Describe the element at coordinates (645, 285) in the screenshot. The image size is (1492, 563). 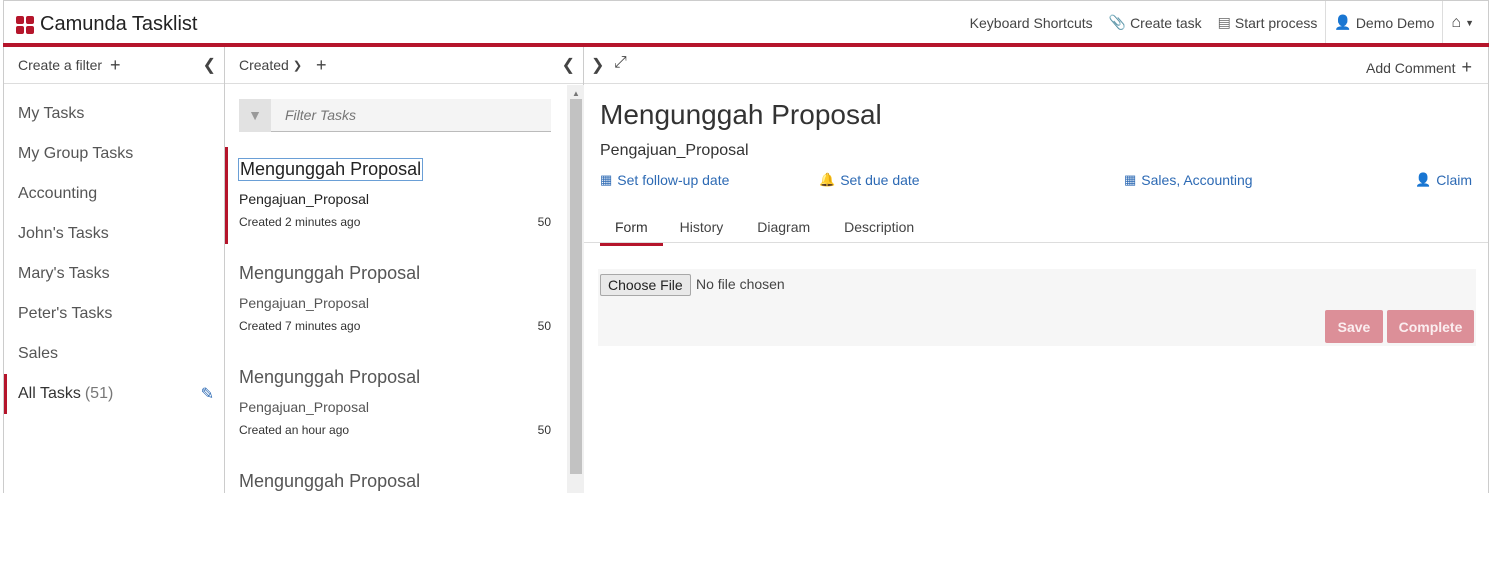
I see `choose-file-button: Choose File` at that location.